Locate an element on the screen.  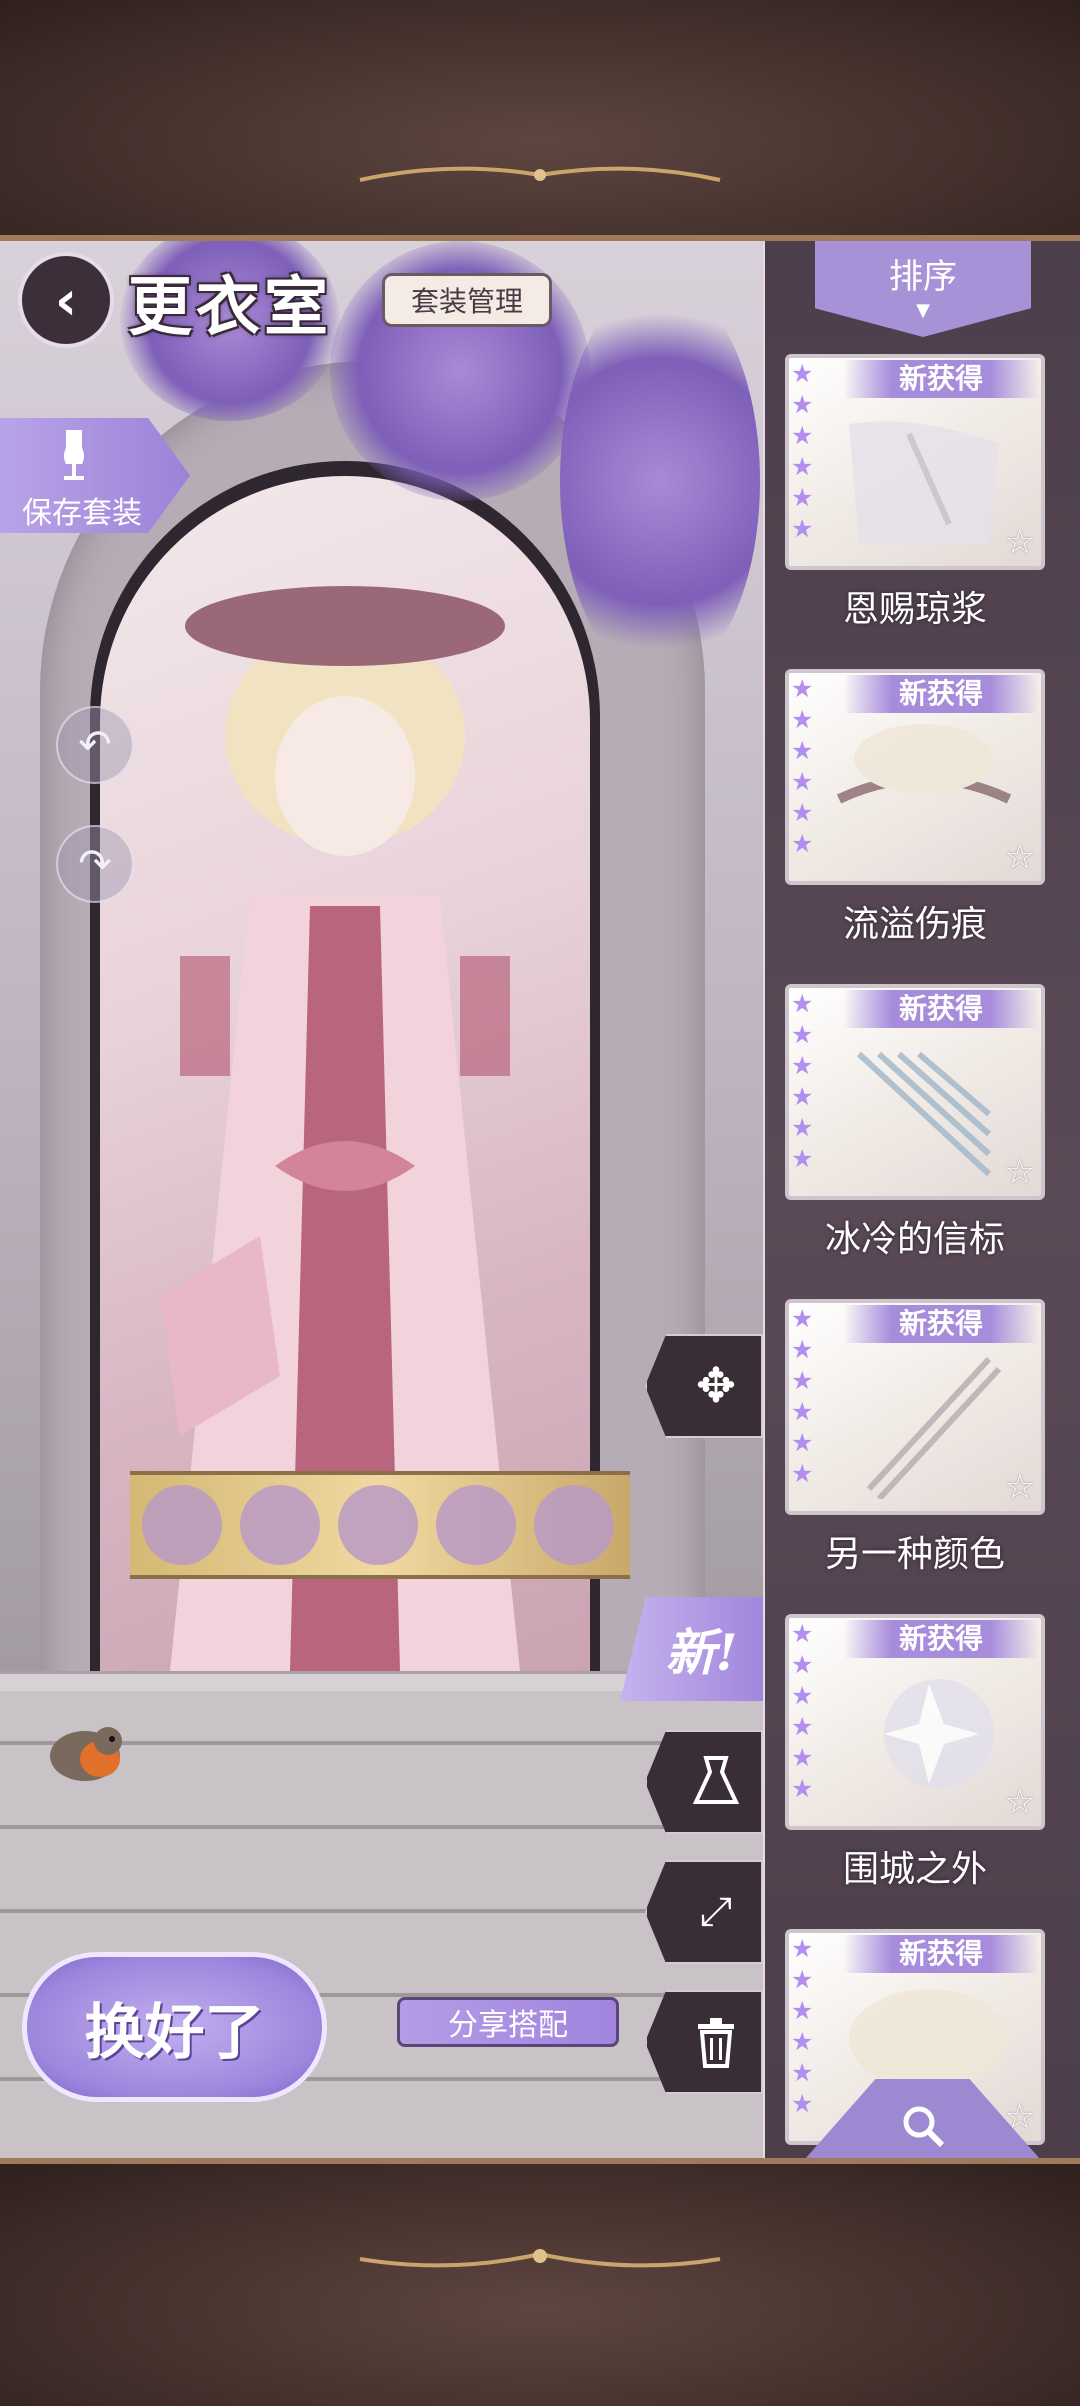
redo-button: ↷ is located at coordinates (95, 864).